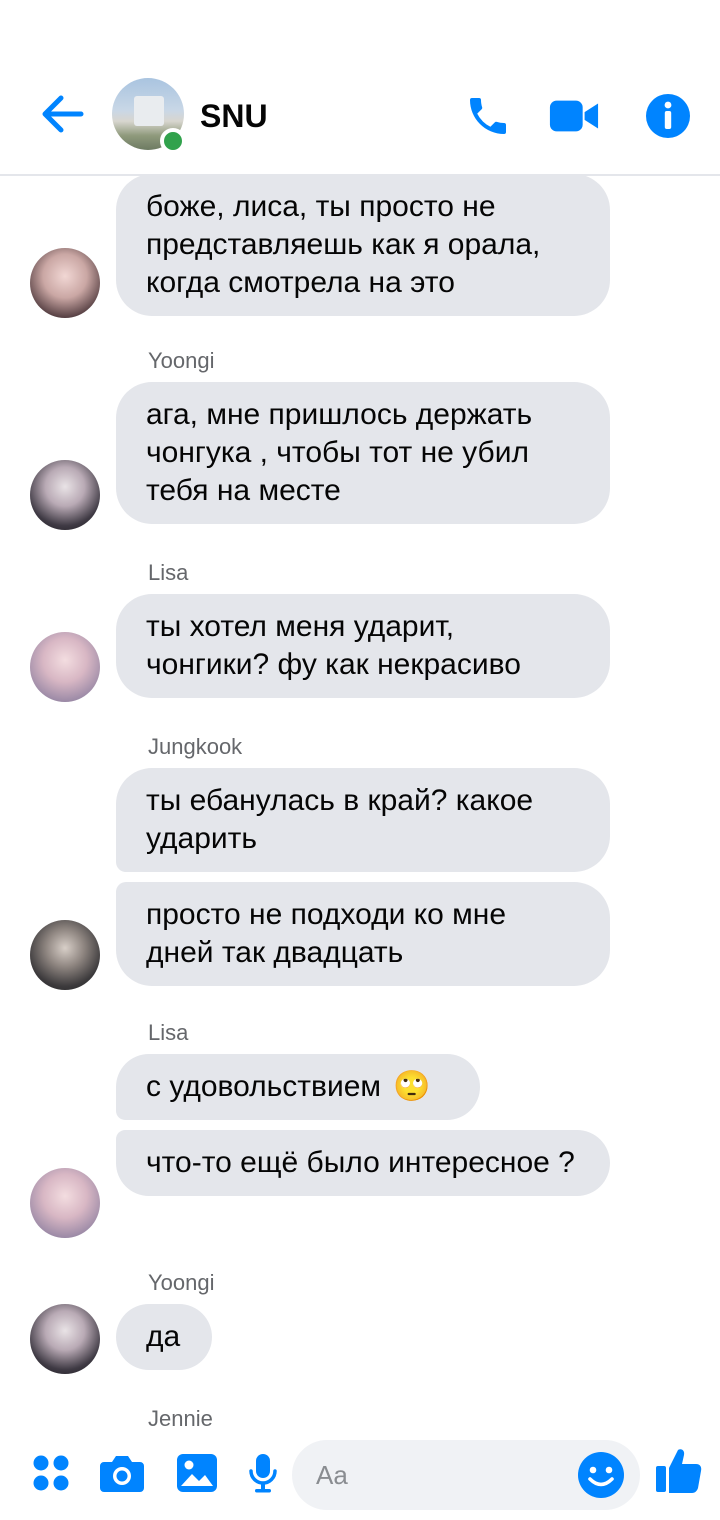 Image resolution: width=720 pixels, height=1520 pixels. I want to click on arrow-left-icon, so click(63, 114).